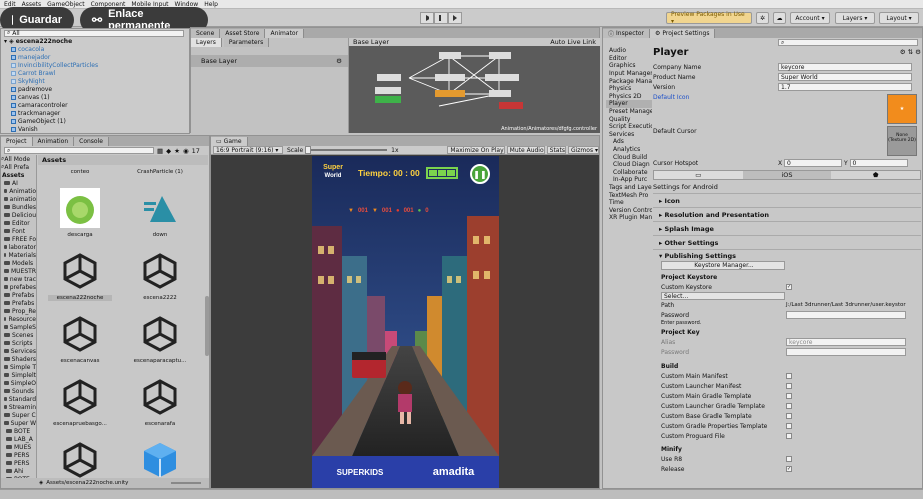  Describe the element at coordinates (160, 151) in the screenshot. I see `filter-icon: ▦` at that location.